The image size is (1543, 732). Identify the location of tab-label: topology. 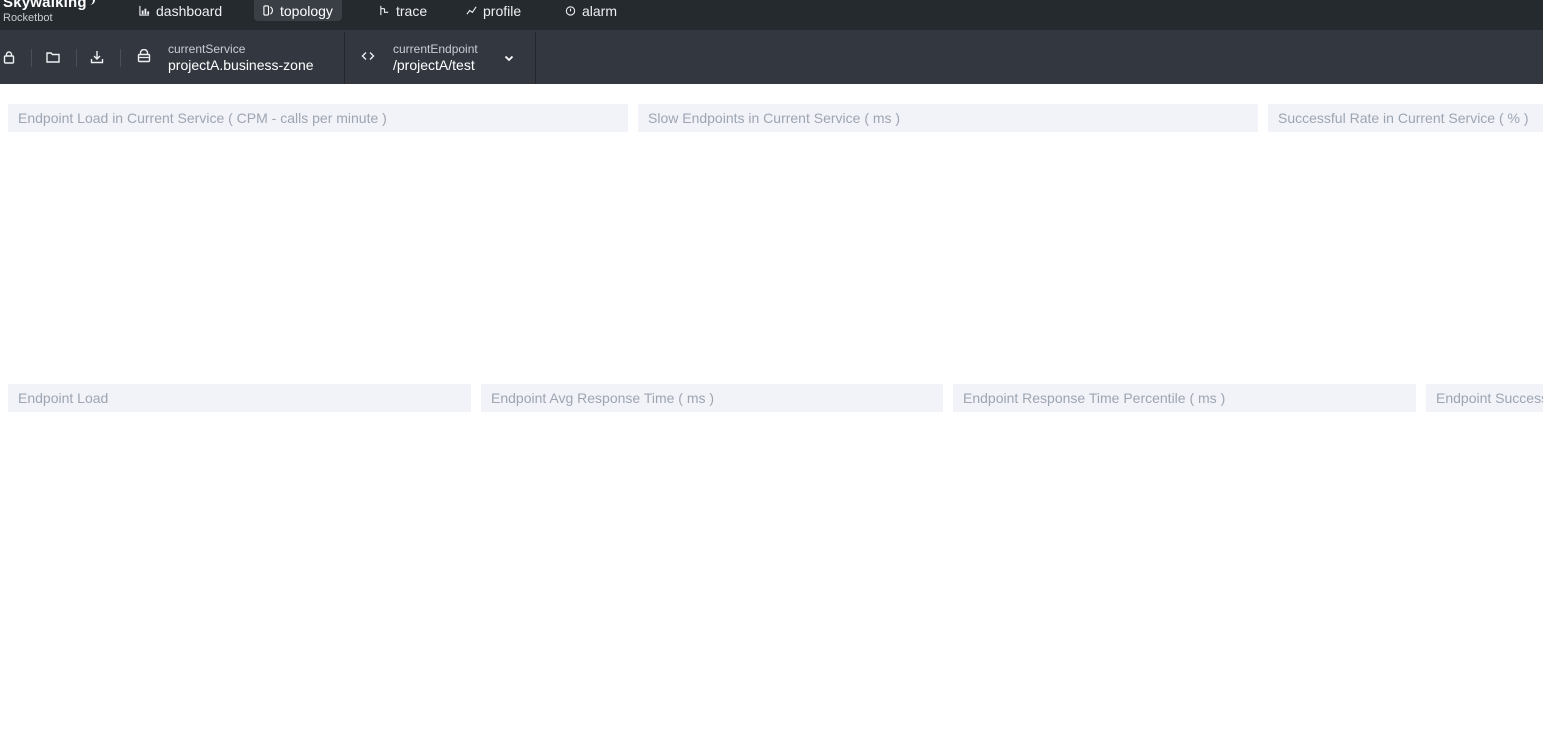
(306, 10).